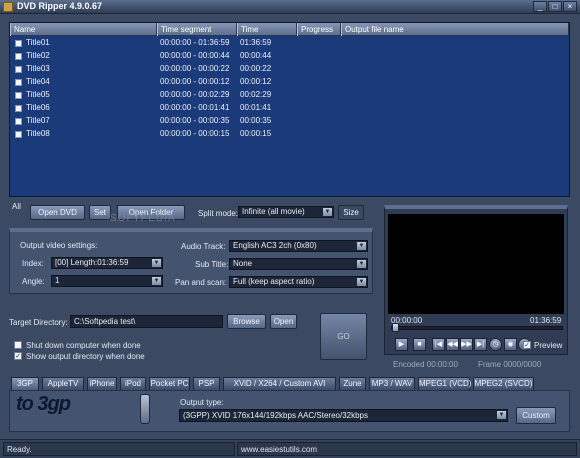  What do you see at coordinates (63, 383) in the screenshot?
I see `tab-appletv: AppleTV` at bounding box center [63, 383].